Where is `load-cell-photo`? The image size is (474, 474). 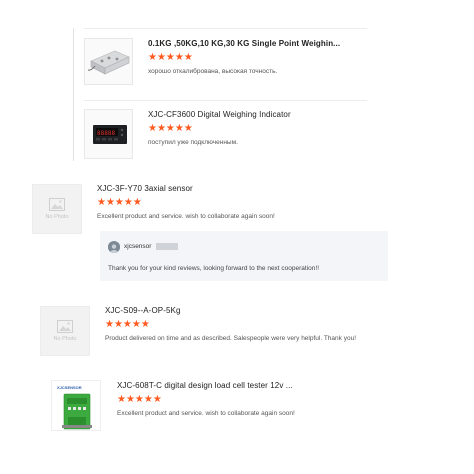 load-cell-photo is located at coordinates (108, 61).